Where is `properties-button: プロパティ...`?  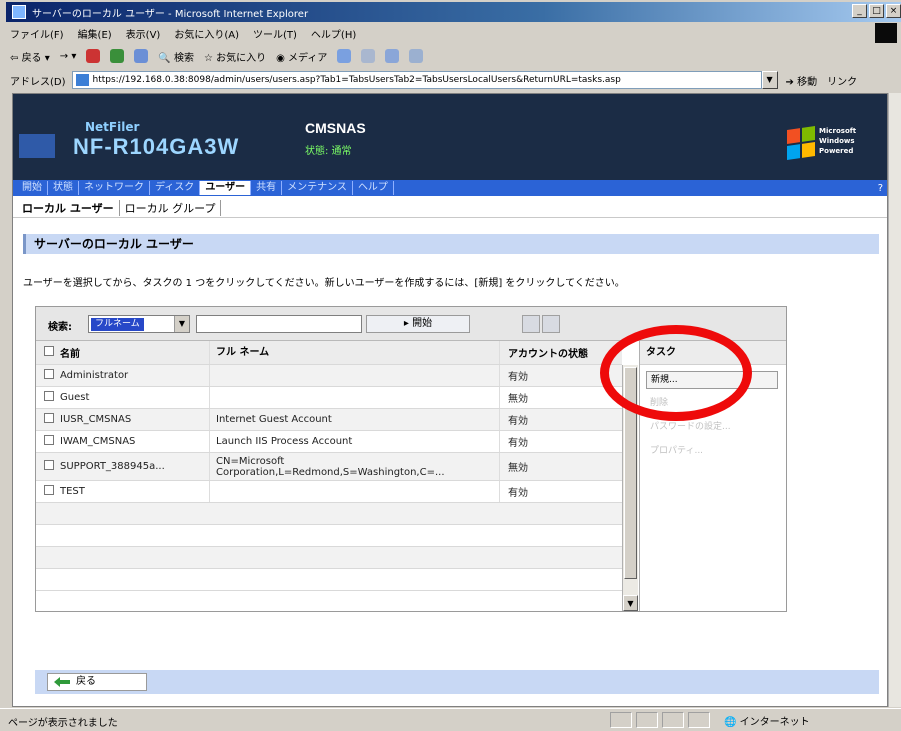
properties-button: プロパティ... is located at coordinates (712, 452).